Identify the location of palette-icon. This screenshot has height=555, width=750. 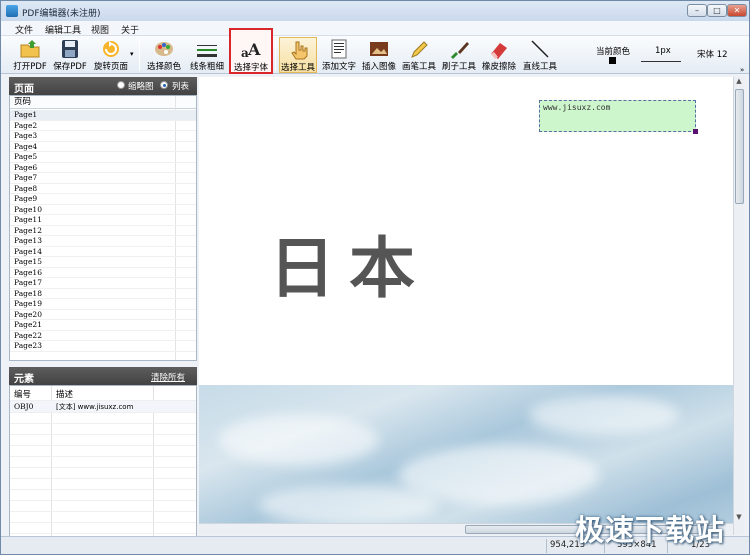
(164, 49).